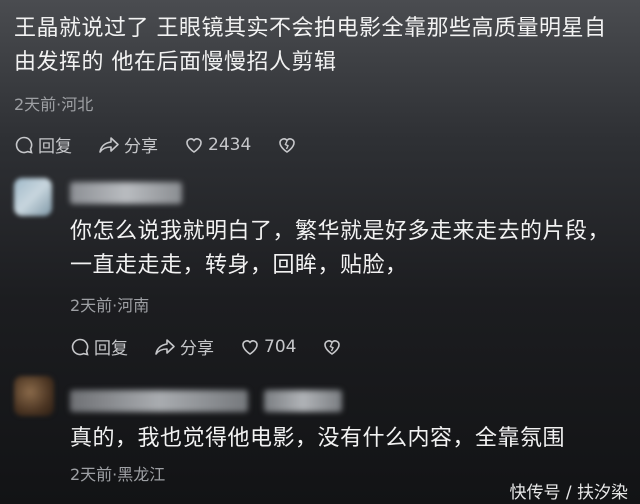 The height and width of the screenshot is (504, 640). What do you see at coordinates (340, 231) in the screenshot?
I see `comment-text-line: 你怎么说我就明白了，繁华就是好多走来走去的片段，` at bounding box center [340, 231].